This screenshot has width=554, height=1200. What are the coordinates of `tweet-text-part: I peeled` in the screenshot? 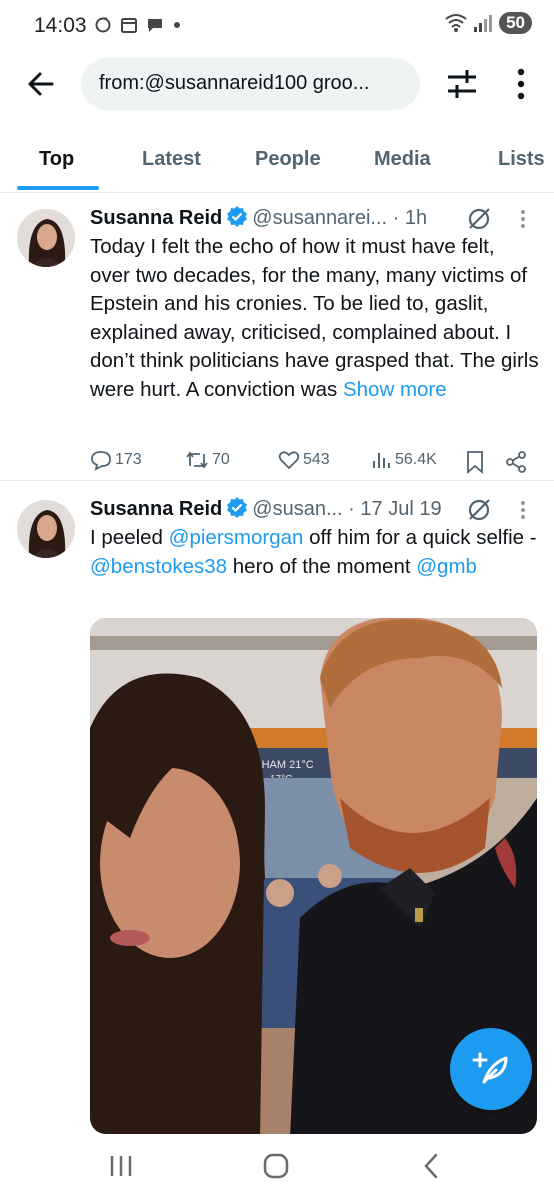 It's located at (129, 537).